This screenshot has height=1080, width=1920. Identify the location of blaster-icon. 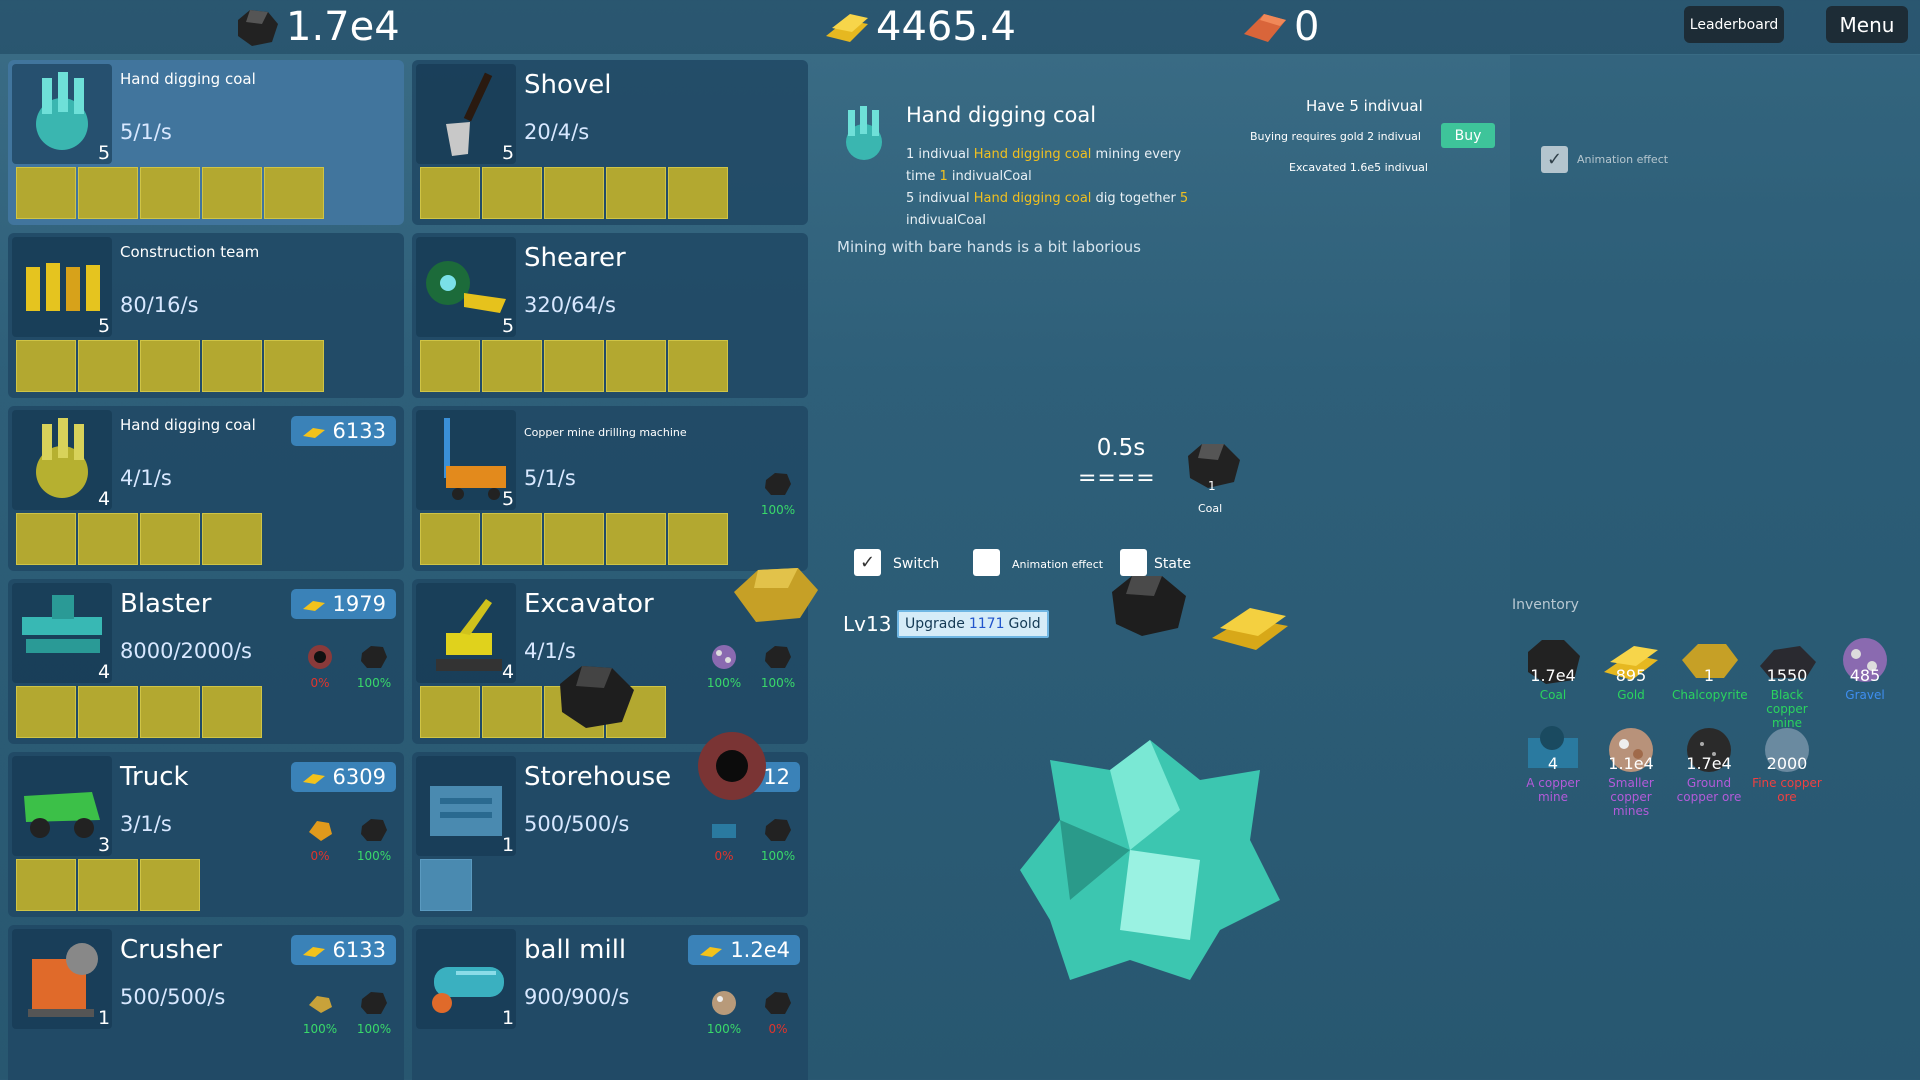
(62, 633).